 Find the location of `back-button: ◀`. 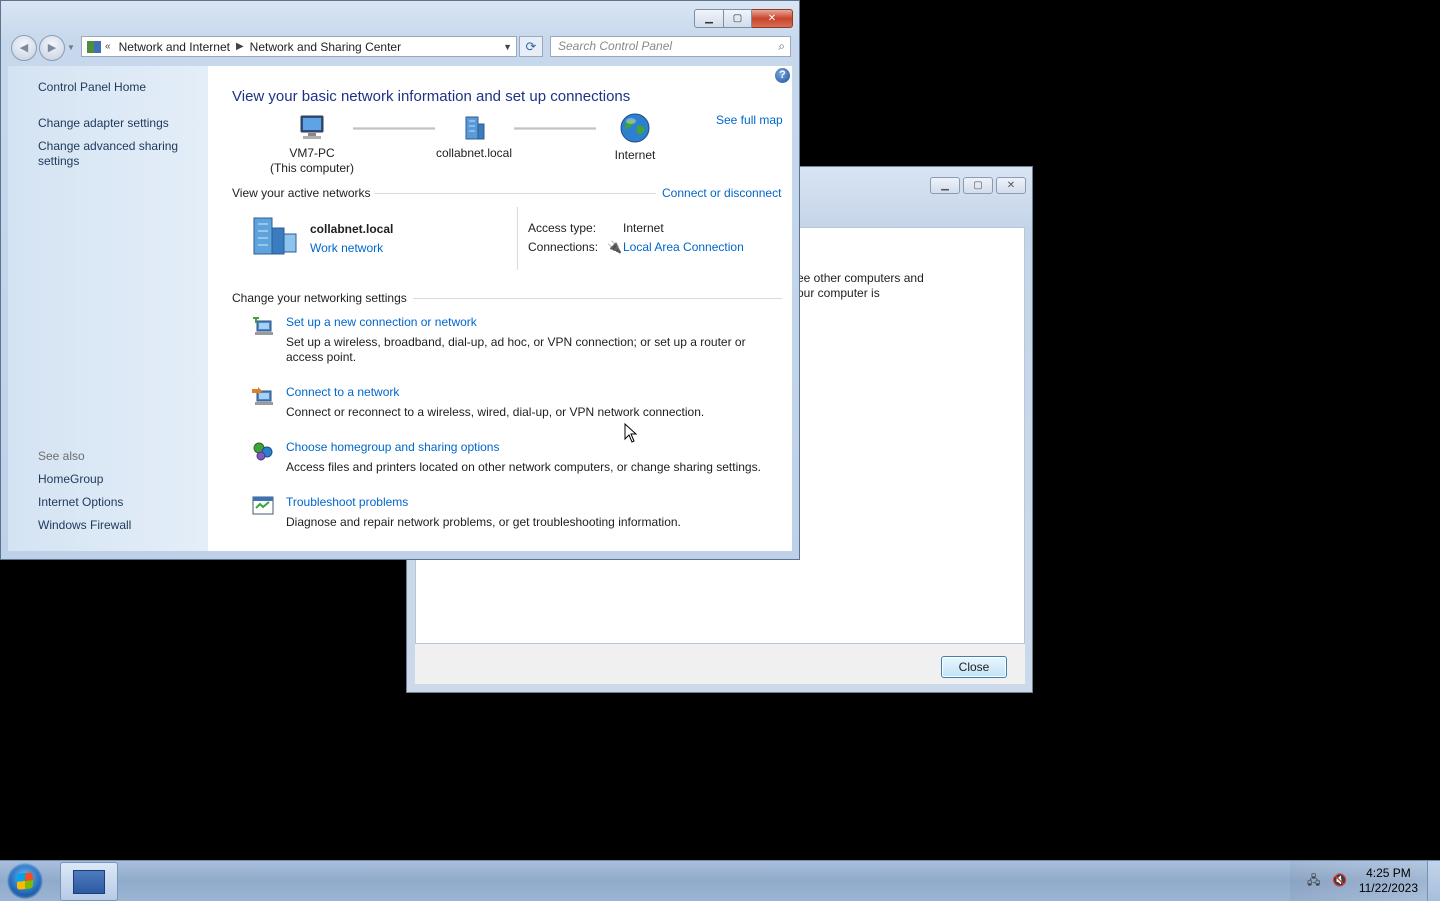

back-button: ◀ is located at coordinates (24, 48).